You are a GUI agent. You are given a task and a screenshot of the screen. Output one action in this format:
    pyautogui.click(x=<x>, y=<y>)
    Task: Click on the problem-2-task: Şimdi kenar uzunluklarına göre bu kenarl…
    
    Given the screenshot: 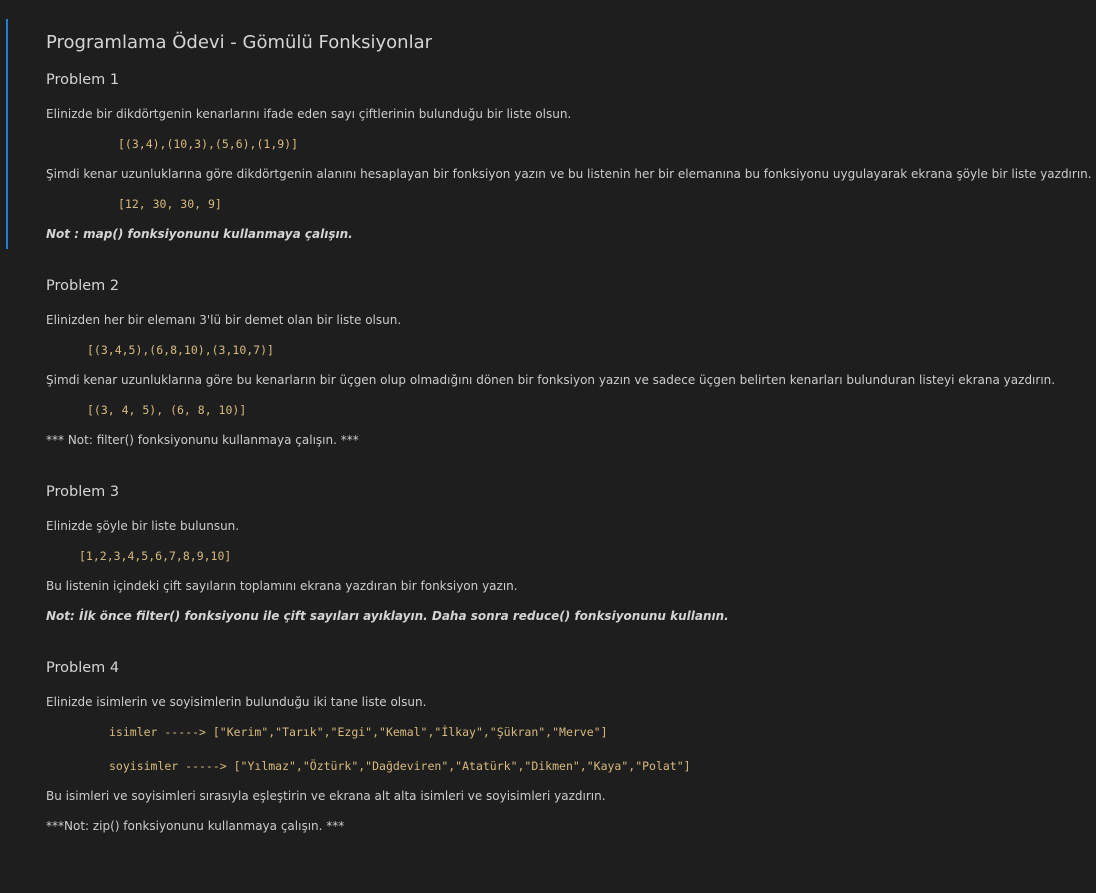 What is the action you would take?
    pyautogui.click(x=551, y=380)
    